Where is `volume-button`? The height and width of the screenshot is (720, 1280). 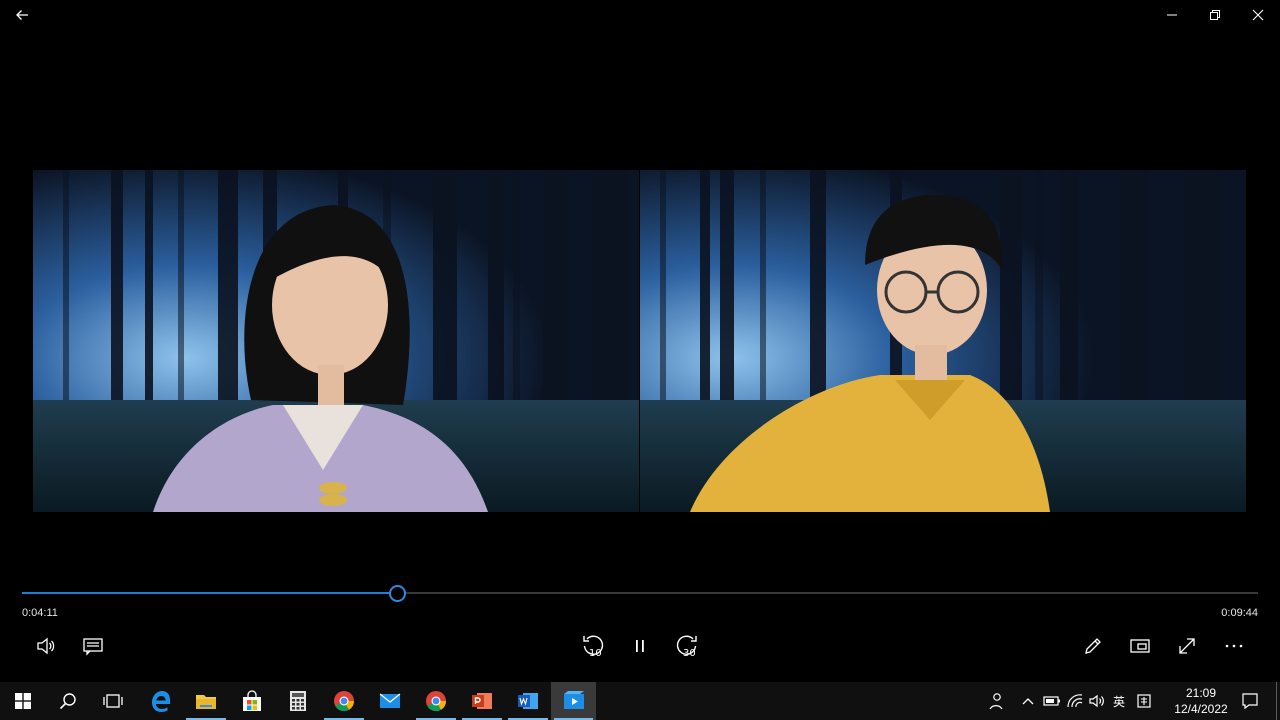
volume-button is located at coordinates (46, 646).